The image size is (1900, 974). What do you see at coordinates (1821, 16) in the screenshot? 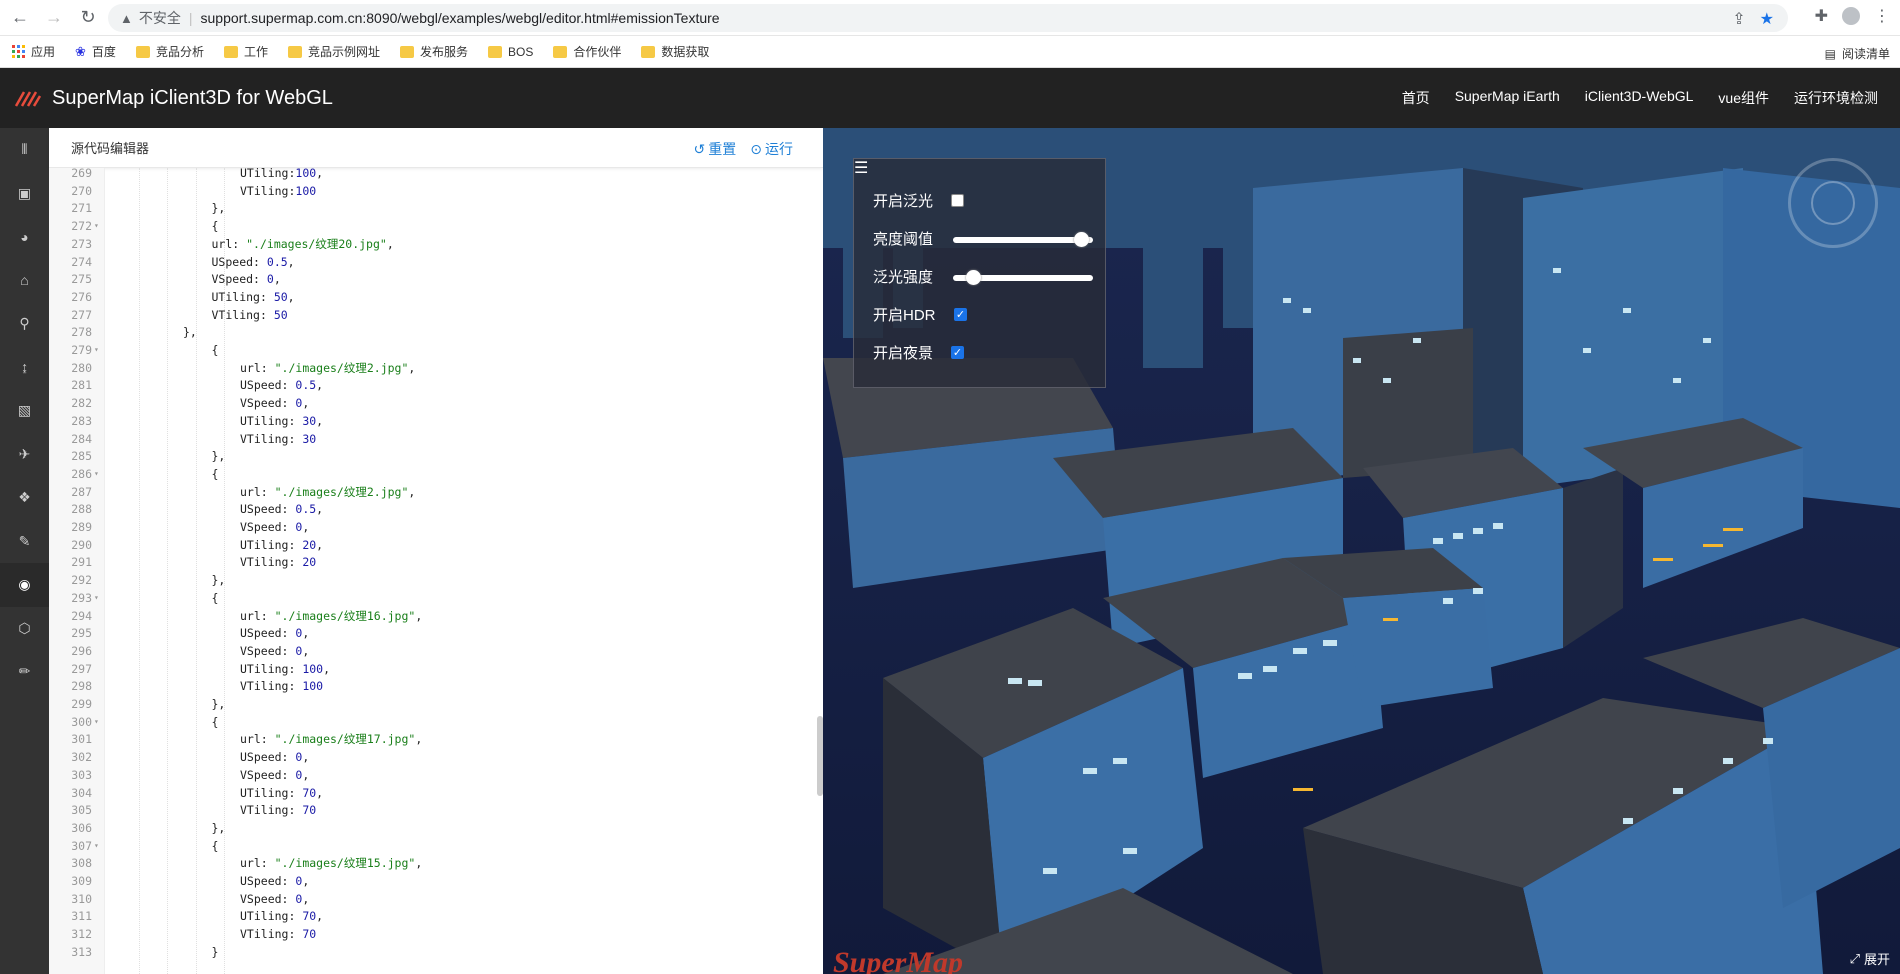
I see `extensions-icon: ✚` at bounding box center [1821, 16].